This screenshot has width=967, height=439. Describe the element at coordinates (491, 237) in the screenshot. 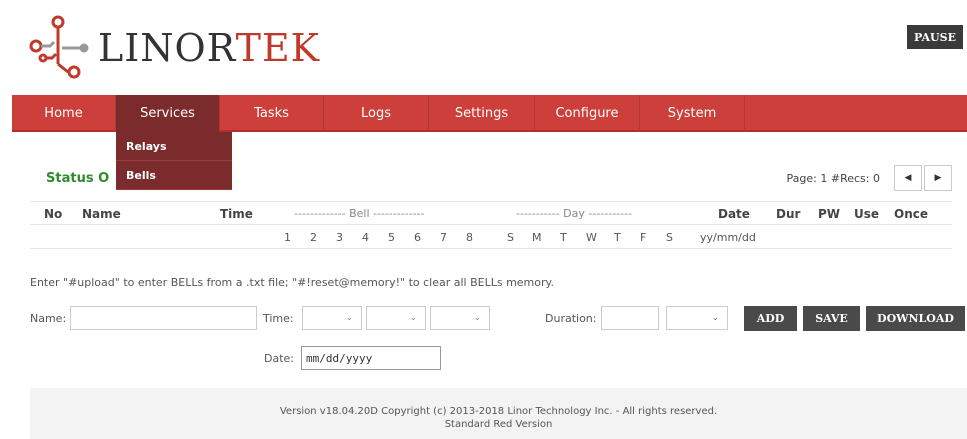

I see `table-subheader-row: 1 2 3 4 5 6 7 8 S M T W T F S yy/mm/dd` at that location.